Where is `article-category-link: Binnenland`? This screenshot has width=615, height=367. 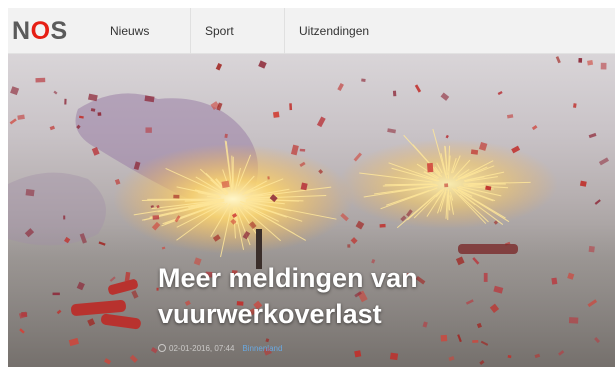 article-category-link: Binnenland is located at coordinates (262, 348).